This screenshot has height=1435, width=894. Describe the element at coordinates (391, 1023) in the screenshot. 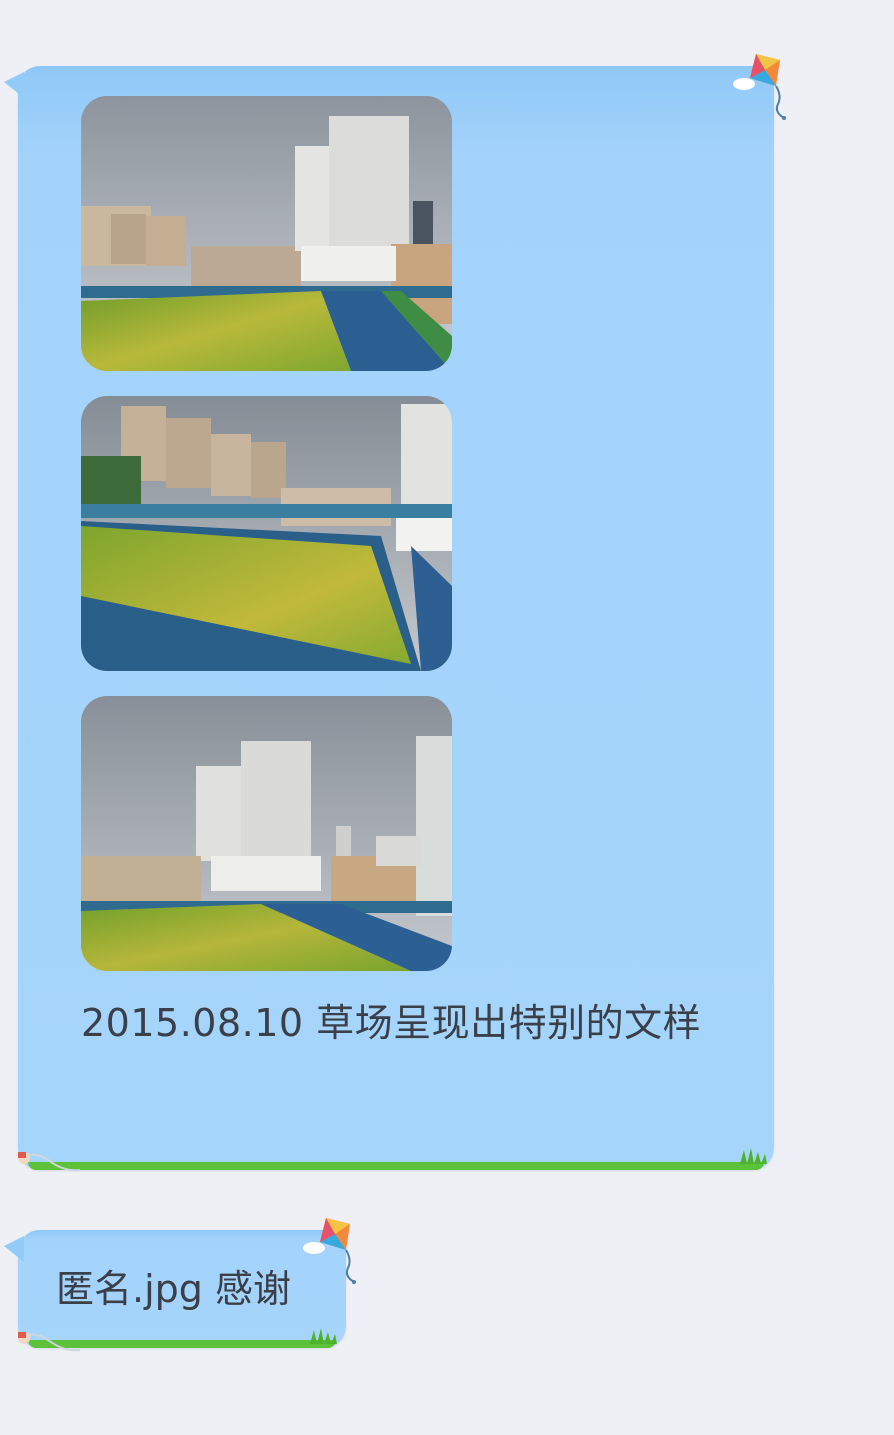

I see `message-caption: 2015.08.10 草场呈现出特别的文样` at that location.